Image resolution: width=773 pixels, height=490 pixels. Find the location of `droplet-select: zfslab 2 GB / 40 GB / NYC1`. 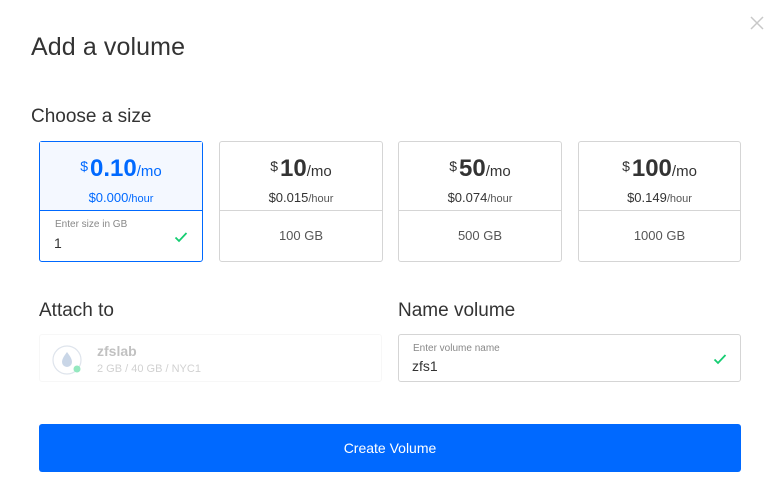

droplet-select: zfslab 2 GB / 40 GB / NYC1 is located at coordinates (210, 358).